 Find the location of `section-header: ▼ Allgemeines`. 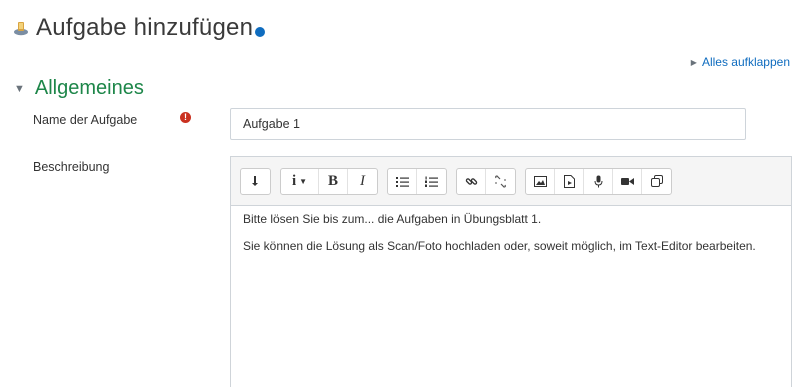

section-header: ▼ Allgemeines is located at coordinates (79, 88).